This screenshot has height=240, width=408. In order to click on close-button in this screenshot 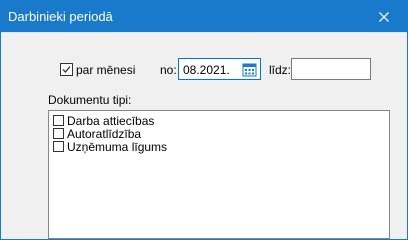, I will do `click(384, 16)`.